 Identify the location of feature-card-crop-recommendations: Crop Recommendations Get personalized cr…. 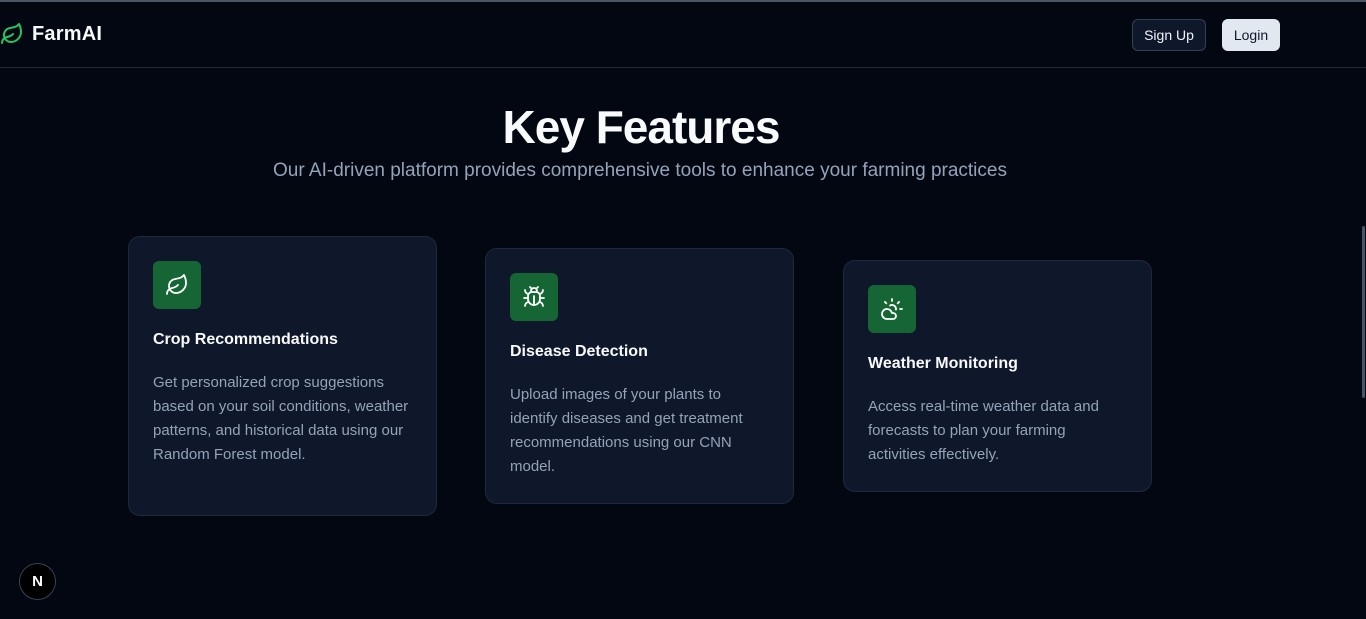
(282, 376).